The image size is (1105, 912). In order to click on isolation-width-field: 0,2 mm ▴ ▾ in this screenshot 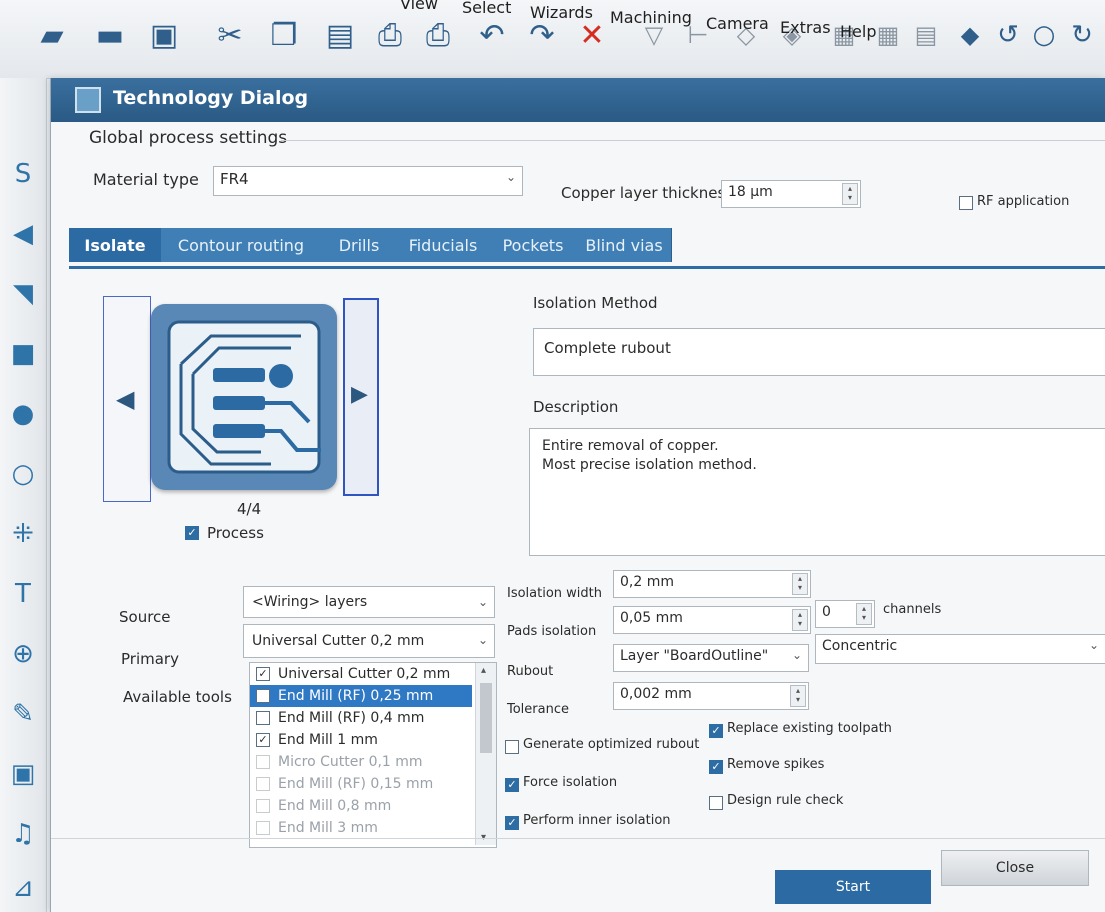, I will do `click(712, 584)`.